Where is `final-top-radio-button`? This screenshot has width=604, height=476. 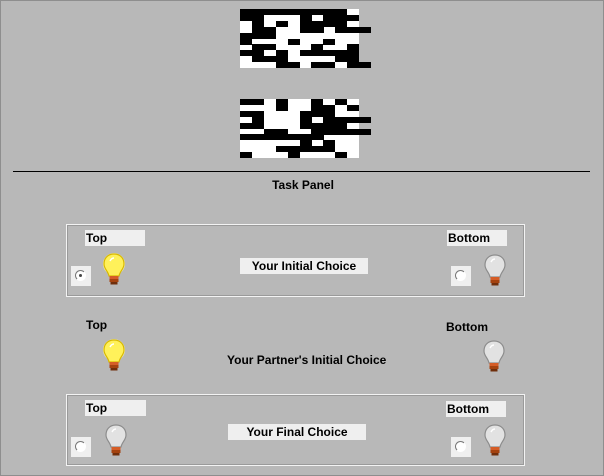 final-top-radio-button is located at coordinates (81, 447).